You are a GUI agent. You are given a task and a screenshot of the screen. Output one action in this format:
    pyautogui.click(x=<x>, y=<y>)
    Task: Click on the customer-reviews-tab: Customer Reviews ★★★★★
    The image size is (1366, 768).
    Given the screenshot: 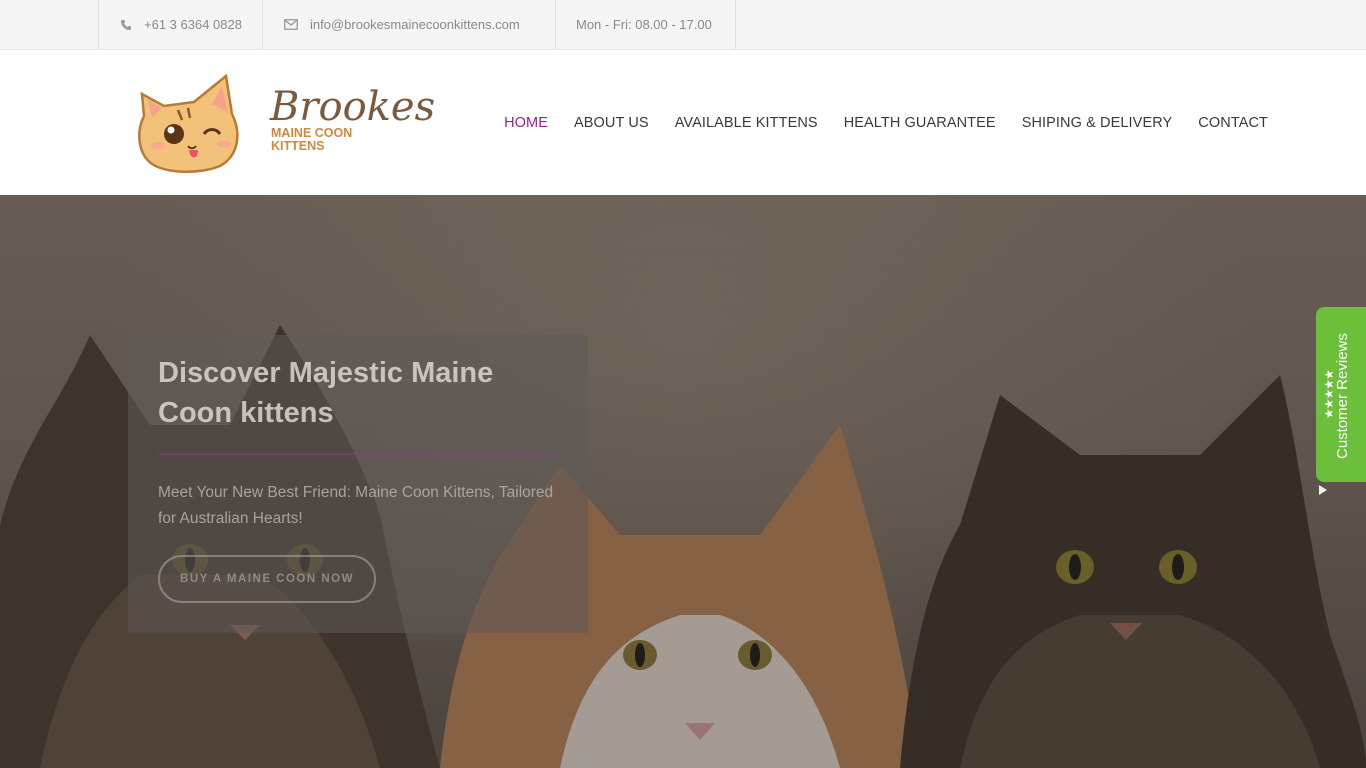 What is the action you would take?
    pyautogui.click(x=1341, y=394)
    